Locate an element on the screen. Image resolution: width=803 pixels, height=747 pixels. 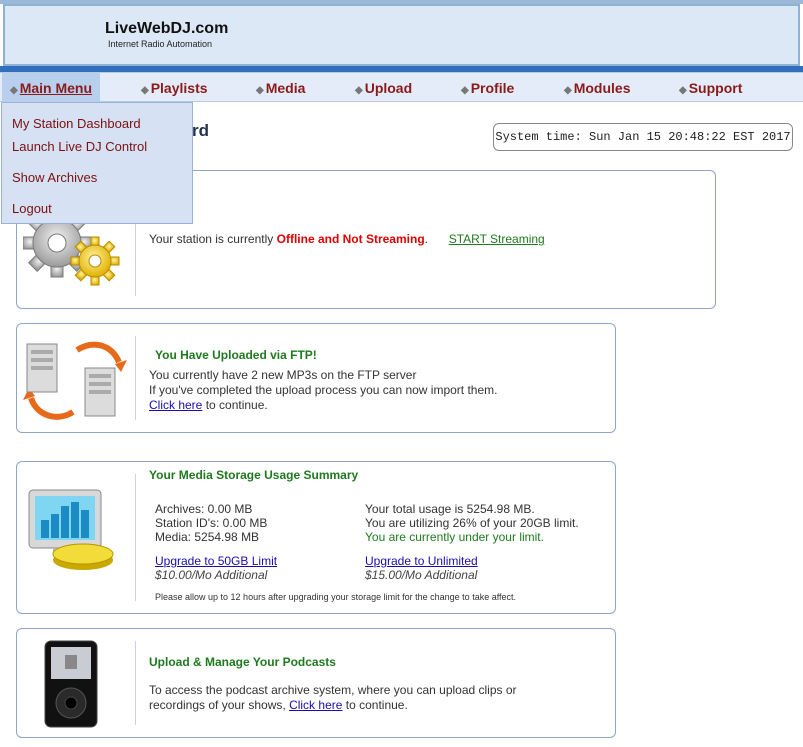
podcast-heading: Upload & Manage Your Podcasts is located at coordinates (242, 662).